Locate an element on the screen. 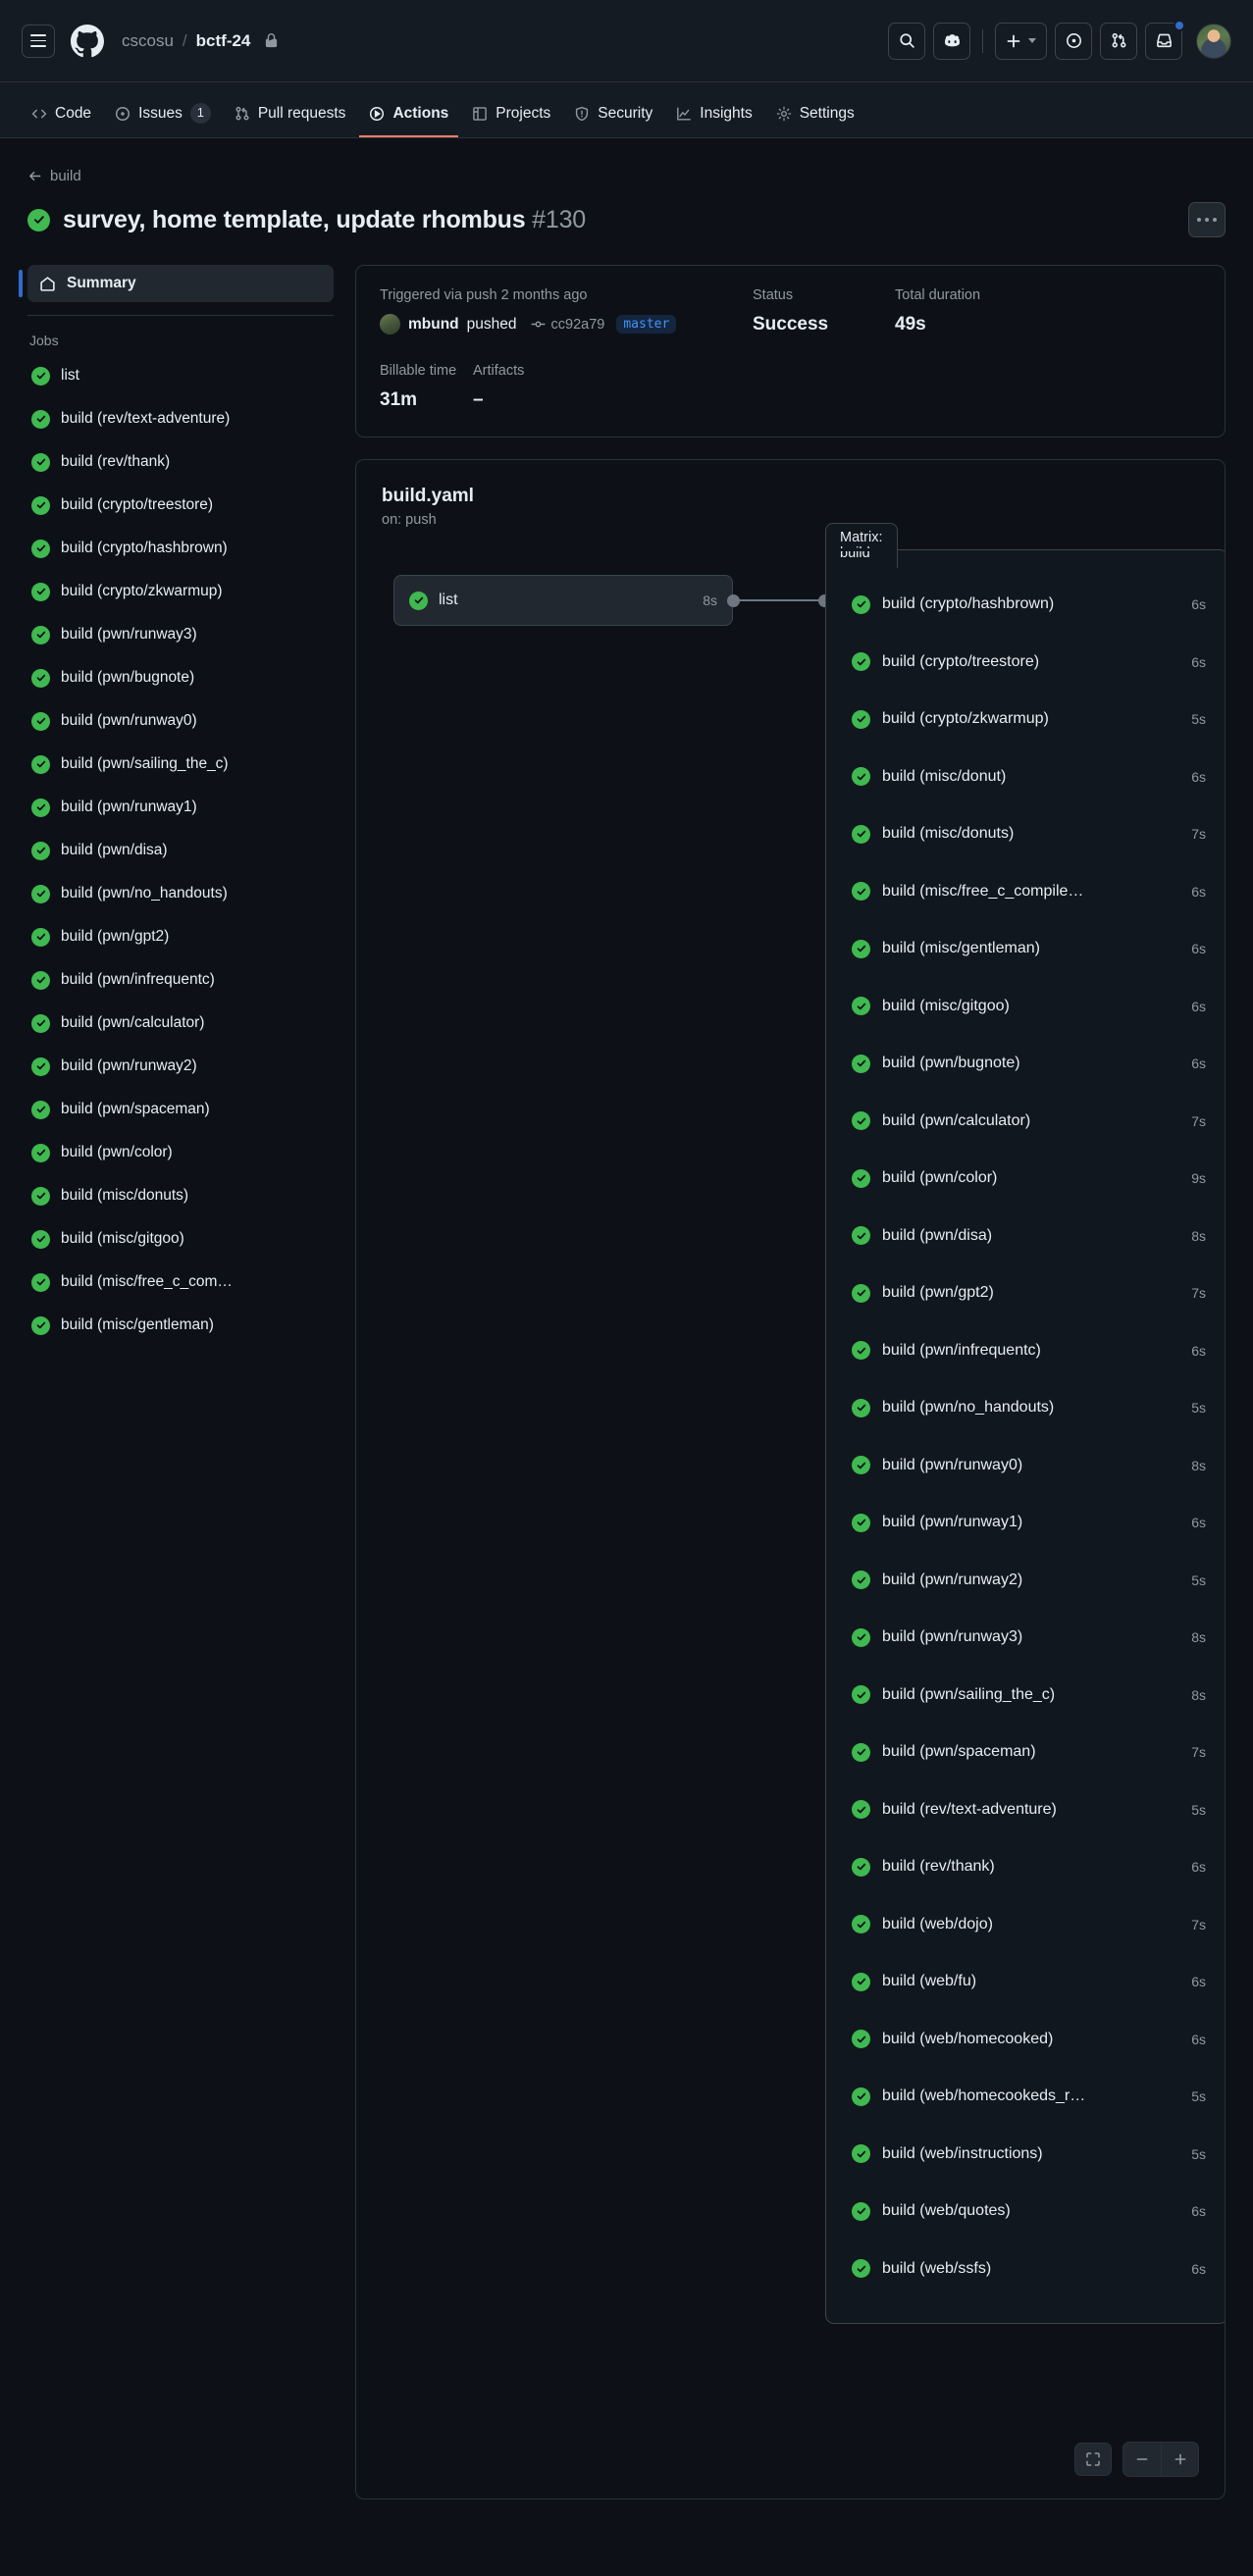 This screenshot has width=1253, height=2576. matrix-job-row: build (web/homecooked) 6s is located at coordinates (1025, 2040).